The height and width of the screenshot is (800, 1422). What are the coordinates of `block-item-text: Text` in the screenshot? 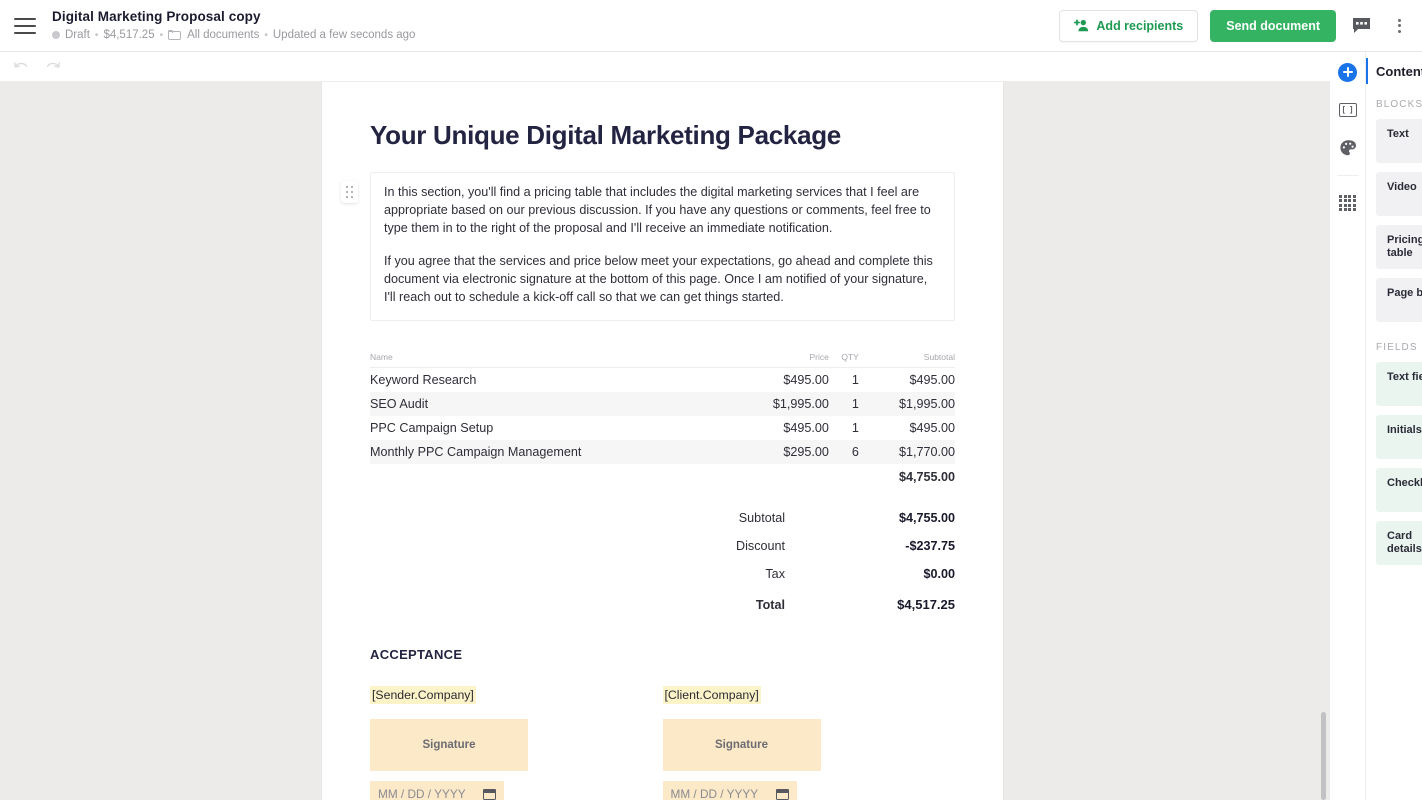 It's located at (1399, 141).